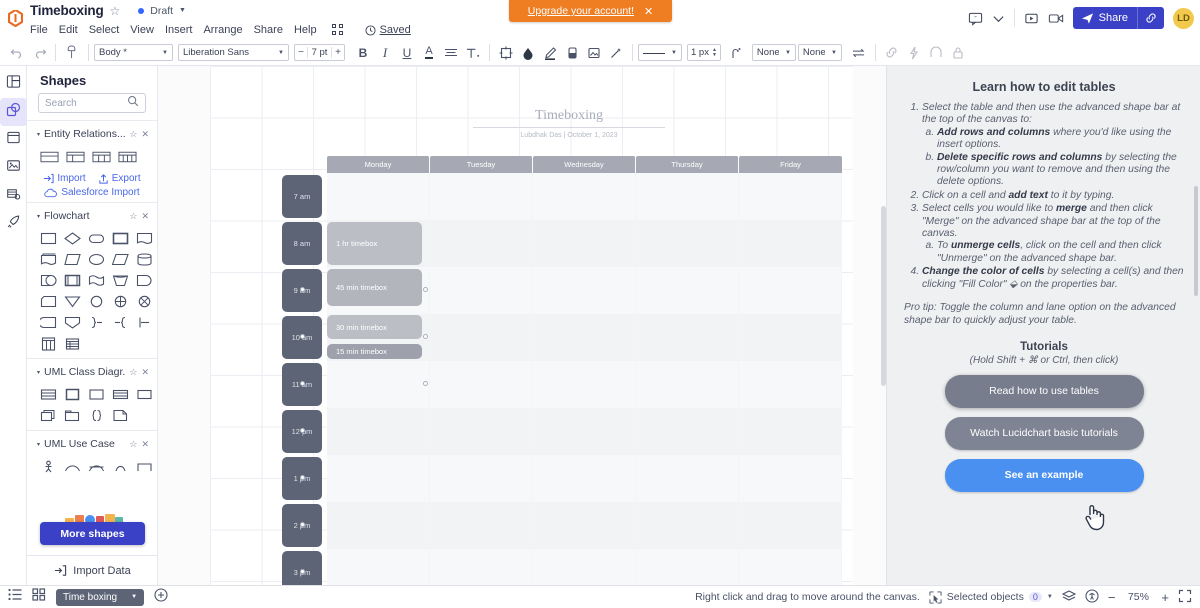  Describe the element at coordinates (48, 466) in the screenshot. I see `shape-uml-actor` at that location.